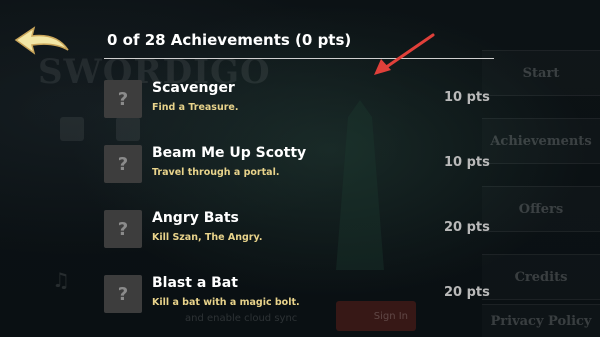  What do you see at coordinates (195, 283) in the screenshot?
I see `achievement-name: Blast a Bat` at bounding box center [195, 283].